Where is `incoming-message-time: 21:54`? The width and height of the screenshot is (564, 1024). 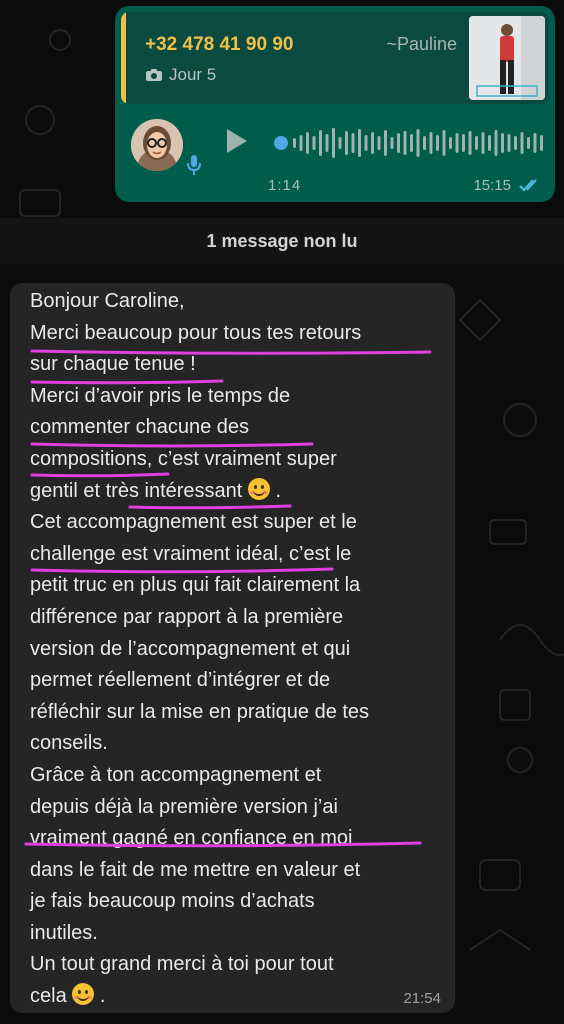
incoming-message-time: 21:54 is located at coordinates (422, 998).